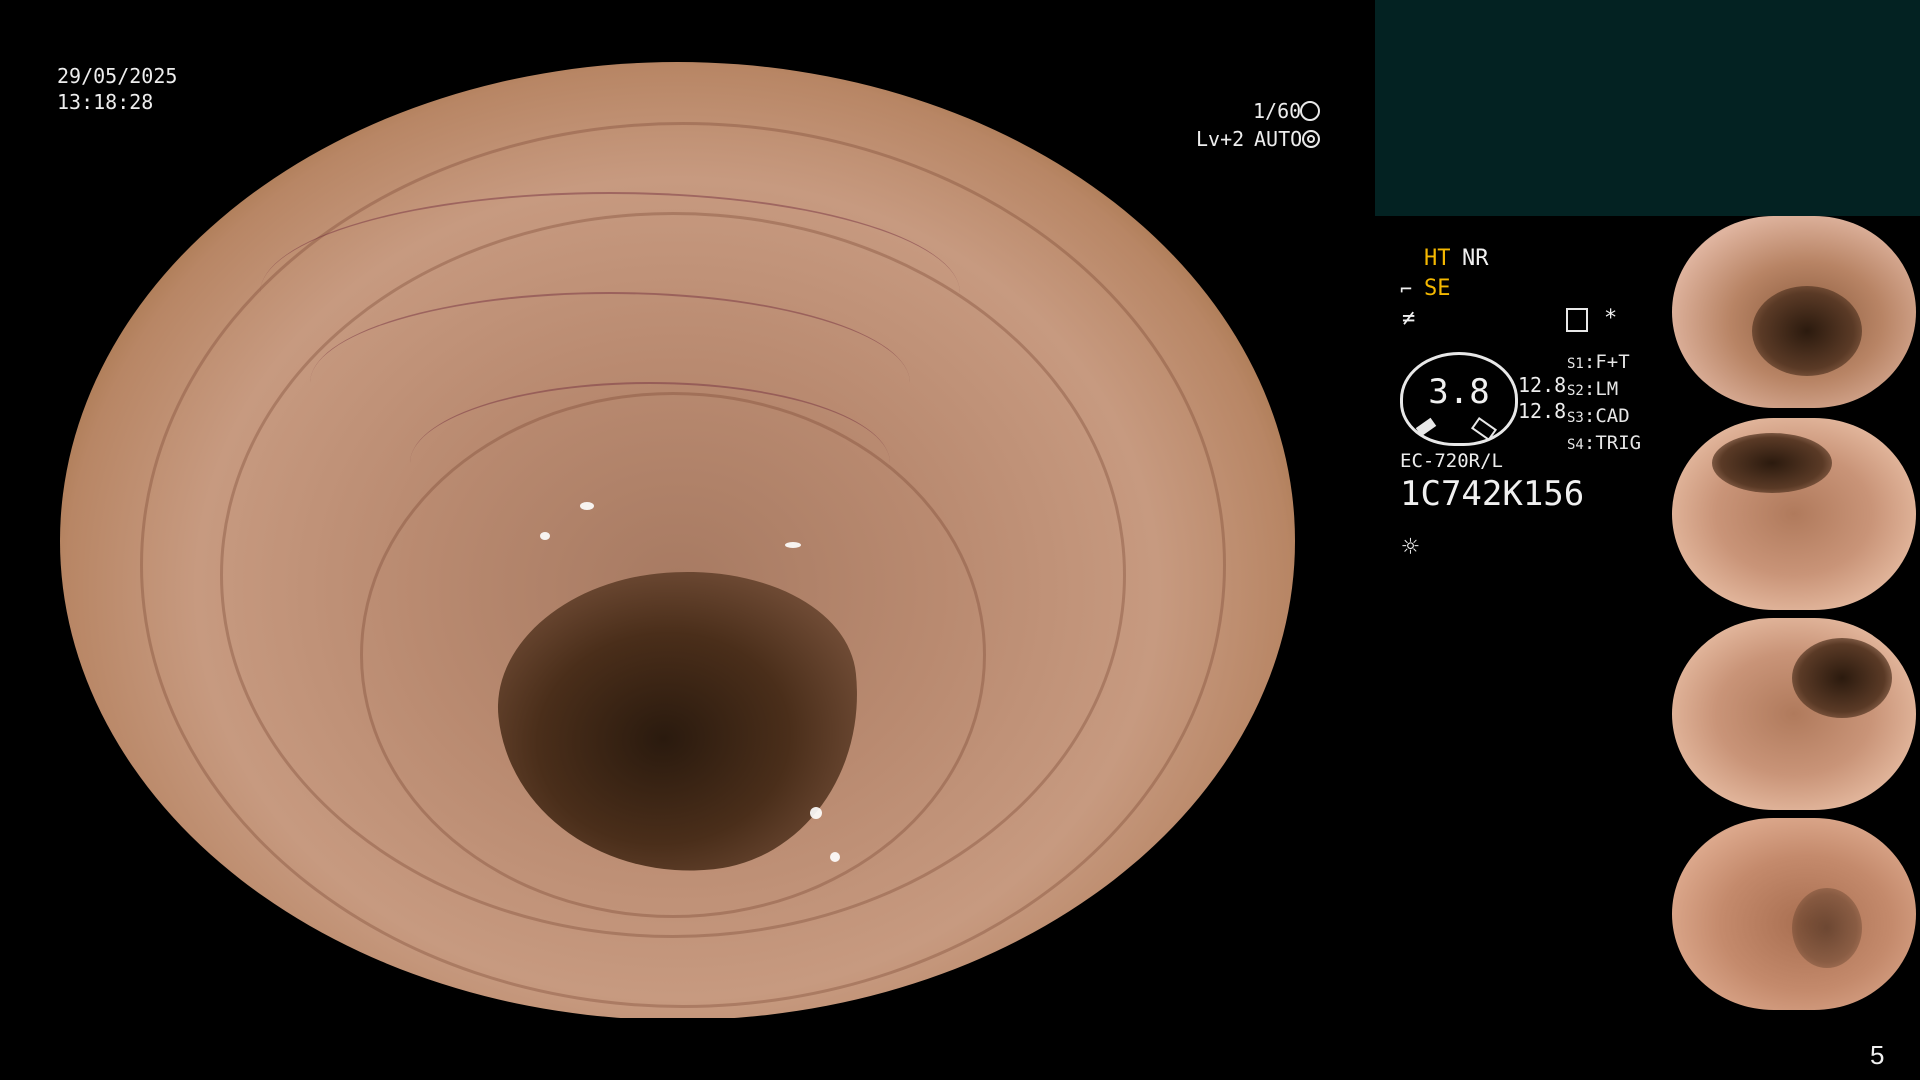  Describe the element at coordinates (1647, 108) in the screenshot. I see `info-panel-header` at that location.